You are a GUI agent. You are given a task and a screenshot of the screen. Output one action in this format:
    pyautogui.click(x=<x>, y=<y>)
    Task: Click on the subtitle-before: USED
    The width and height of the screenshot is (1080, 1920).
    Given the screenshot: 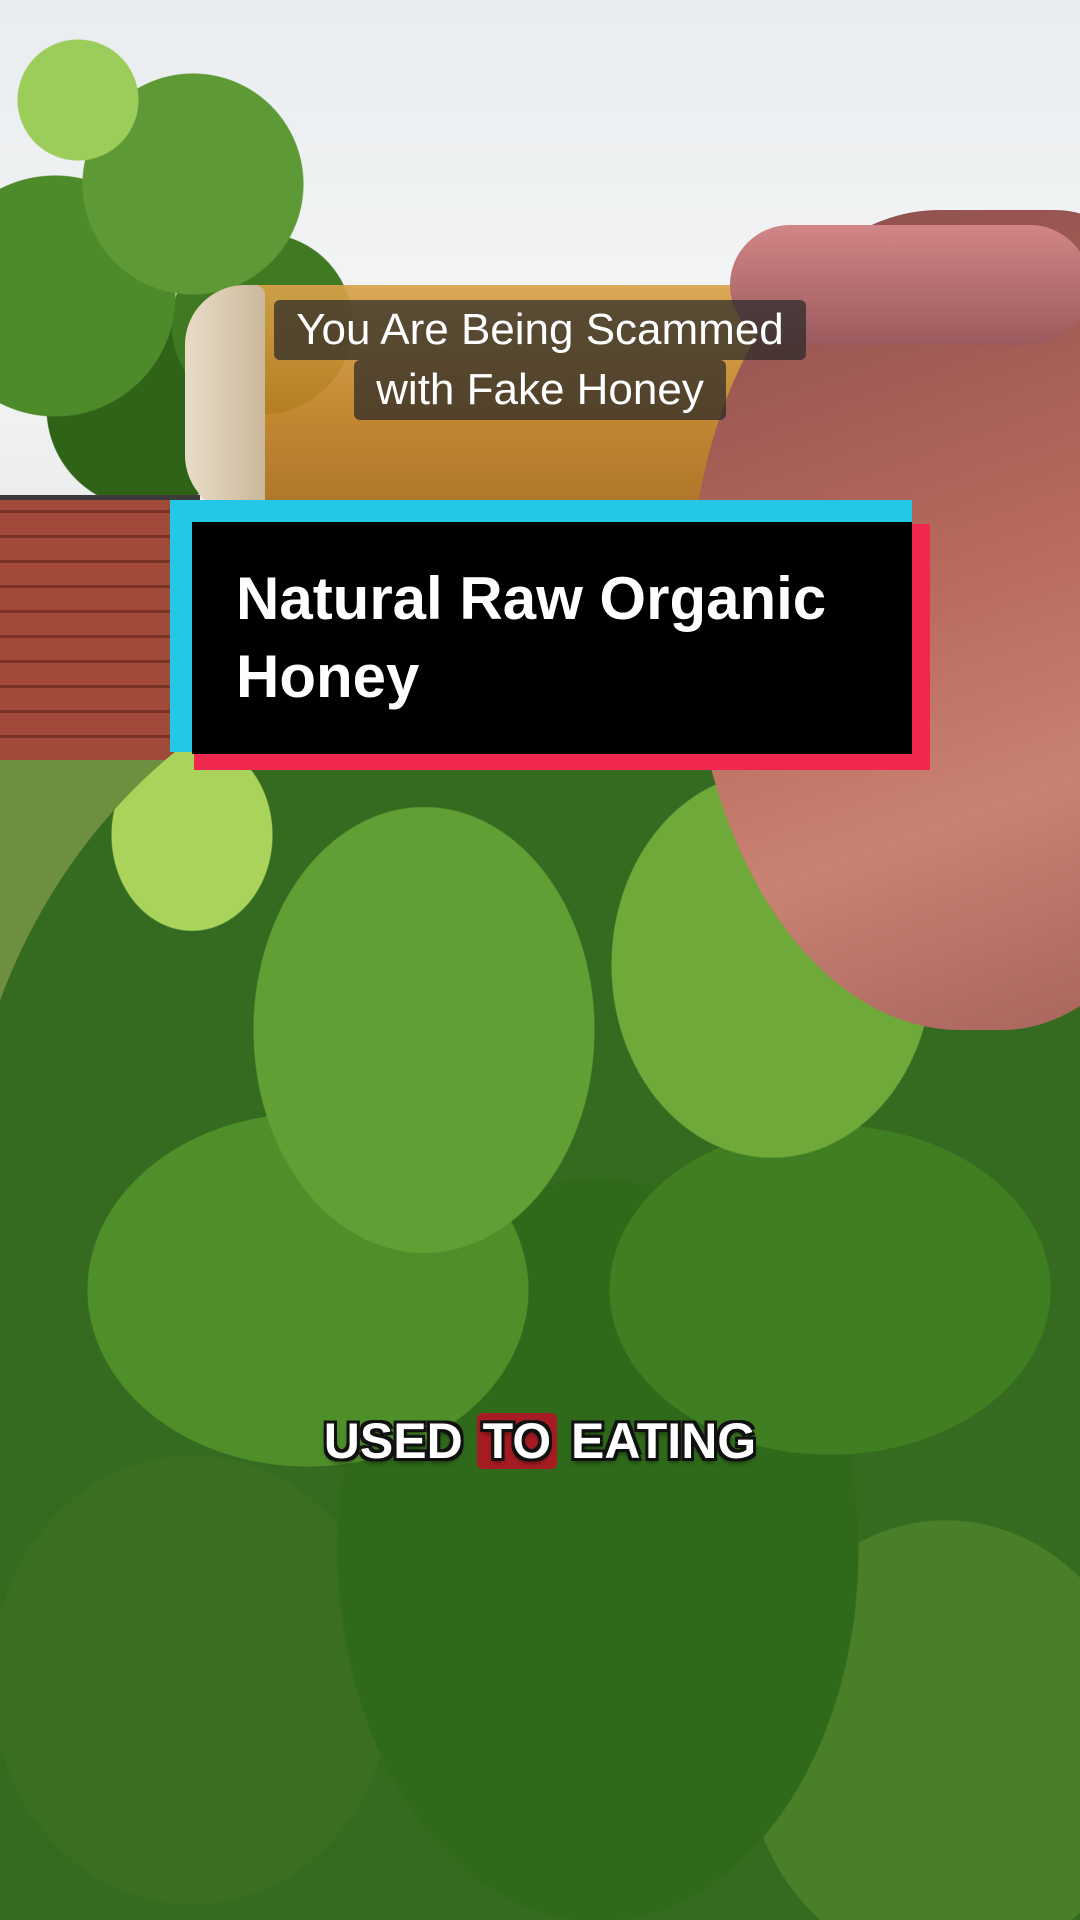 What is the action you would take?
    pyautogui.click(x=400, y=1441)
    